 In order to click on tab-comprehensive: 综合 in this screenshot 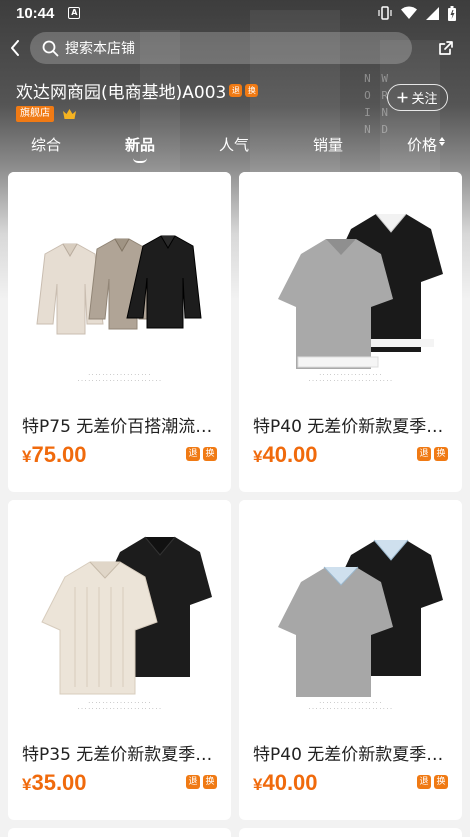, I will do `click(46, 144)`.